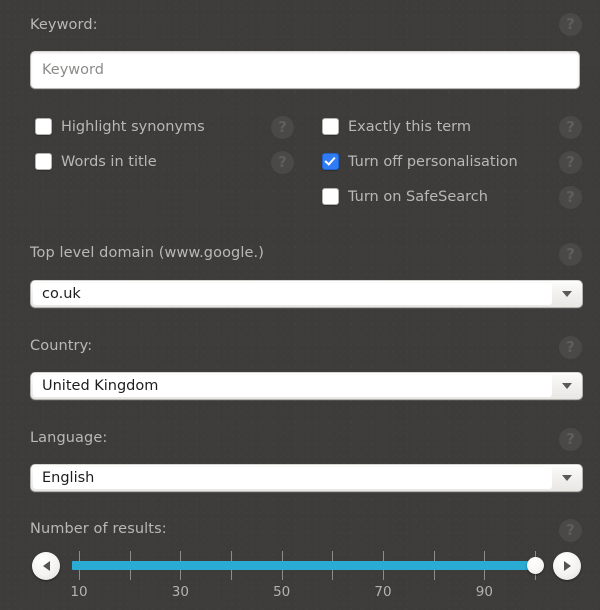 This screenshot has width=600, height=610. What do you see at coordinates (570, 127) in the screenshot?
I see `exactly-this-term-help-icon: ?` at bounding box center [570, 127].